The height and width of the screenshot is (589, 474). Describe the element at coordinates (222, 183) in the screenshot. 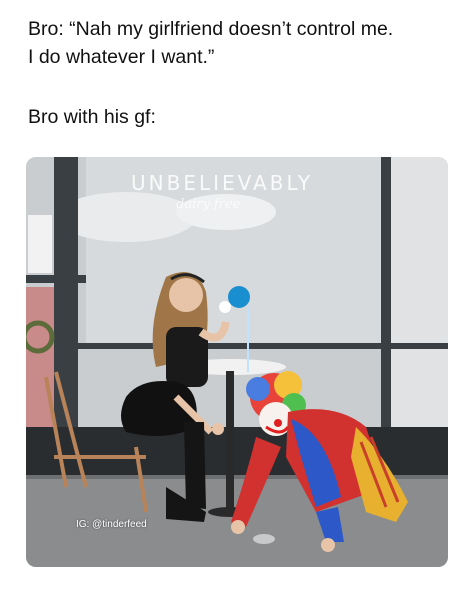

I see `store-sign: UNBELIEVABLY` at that location.